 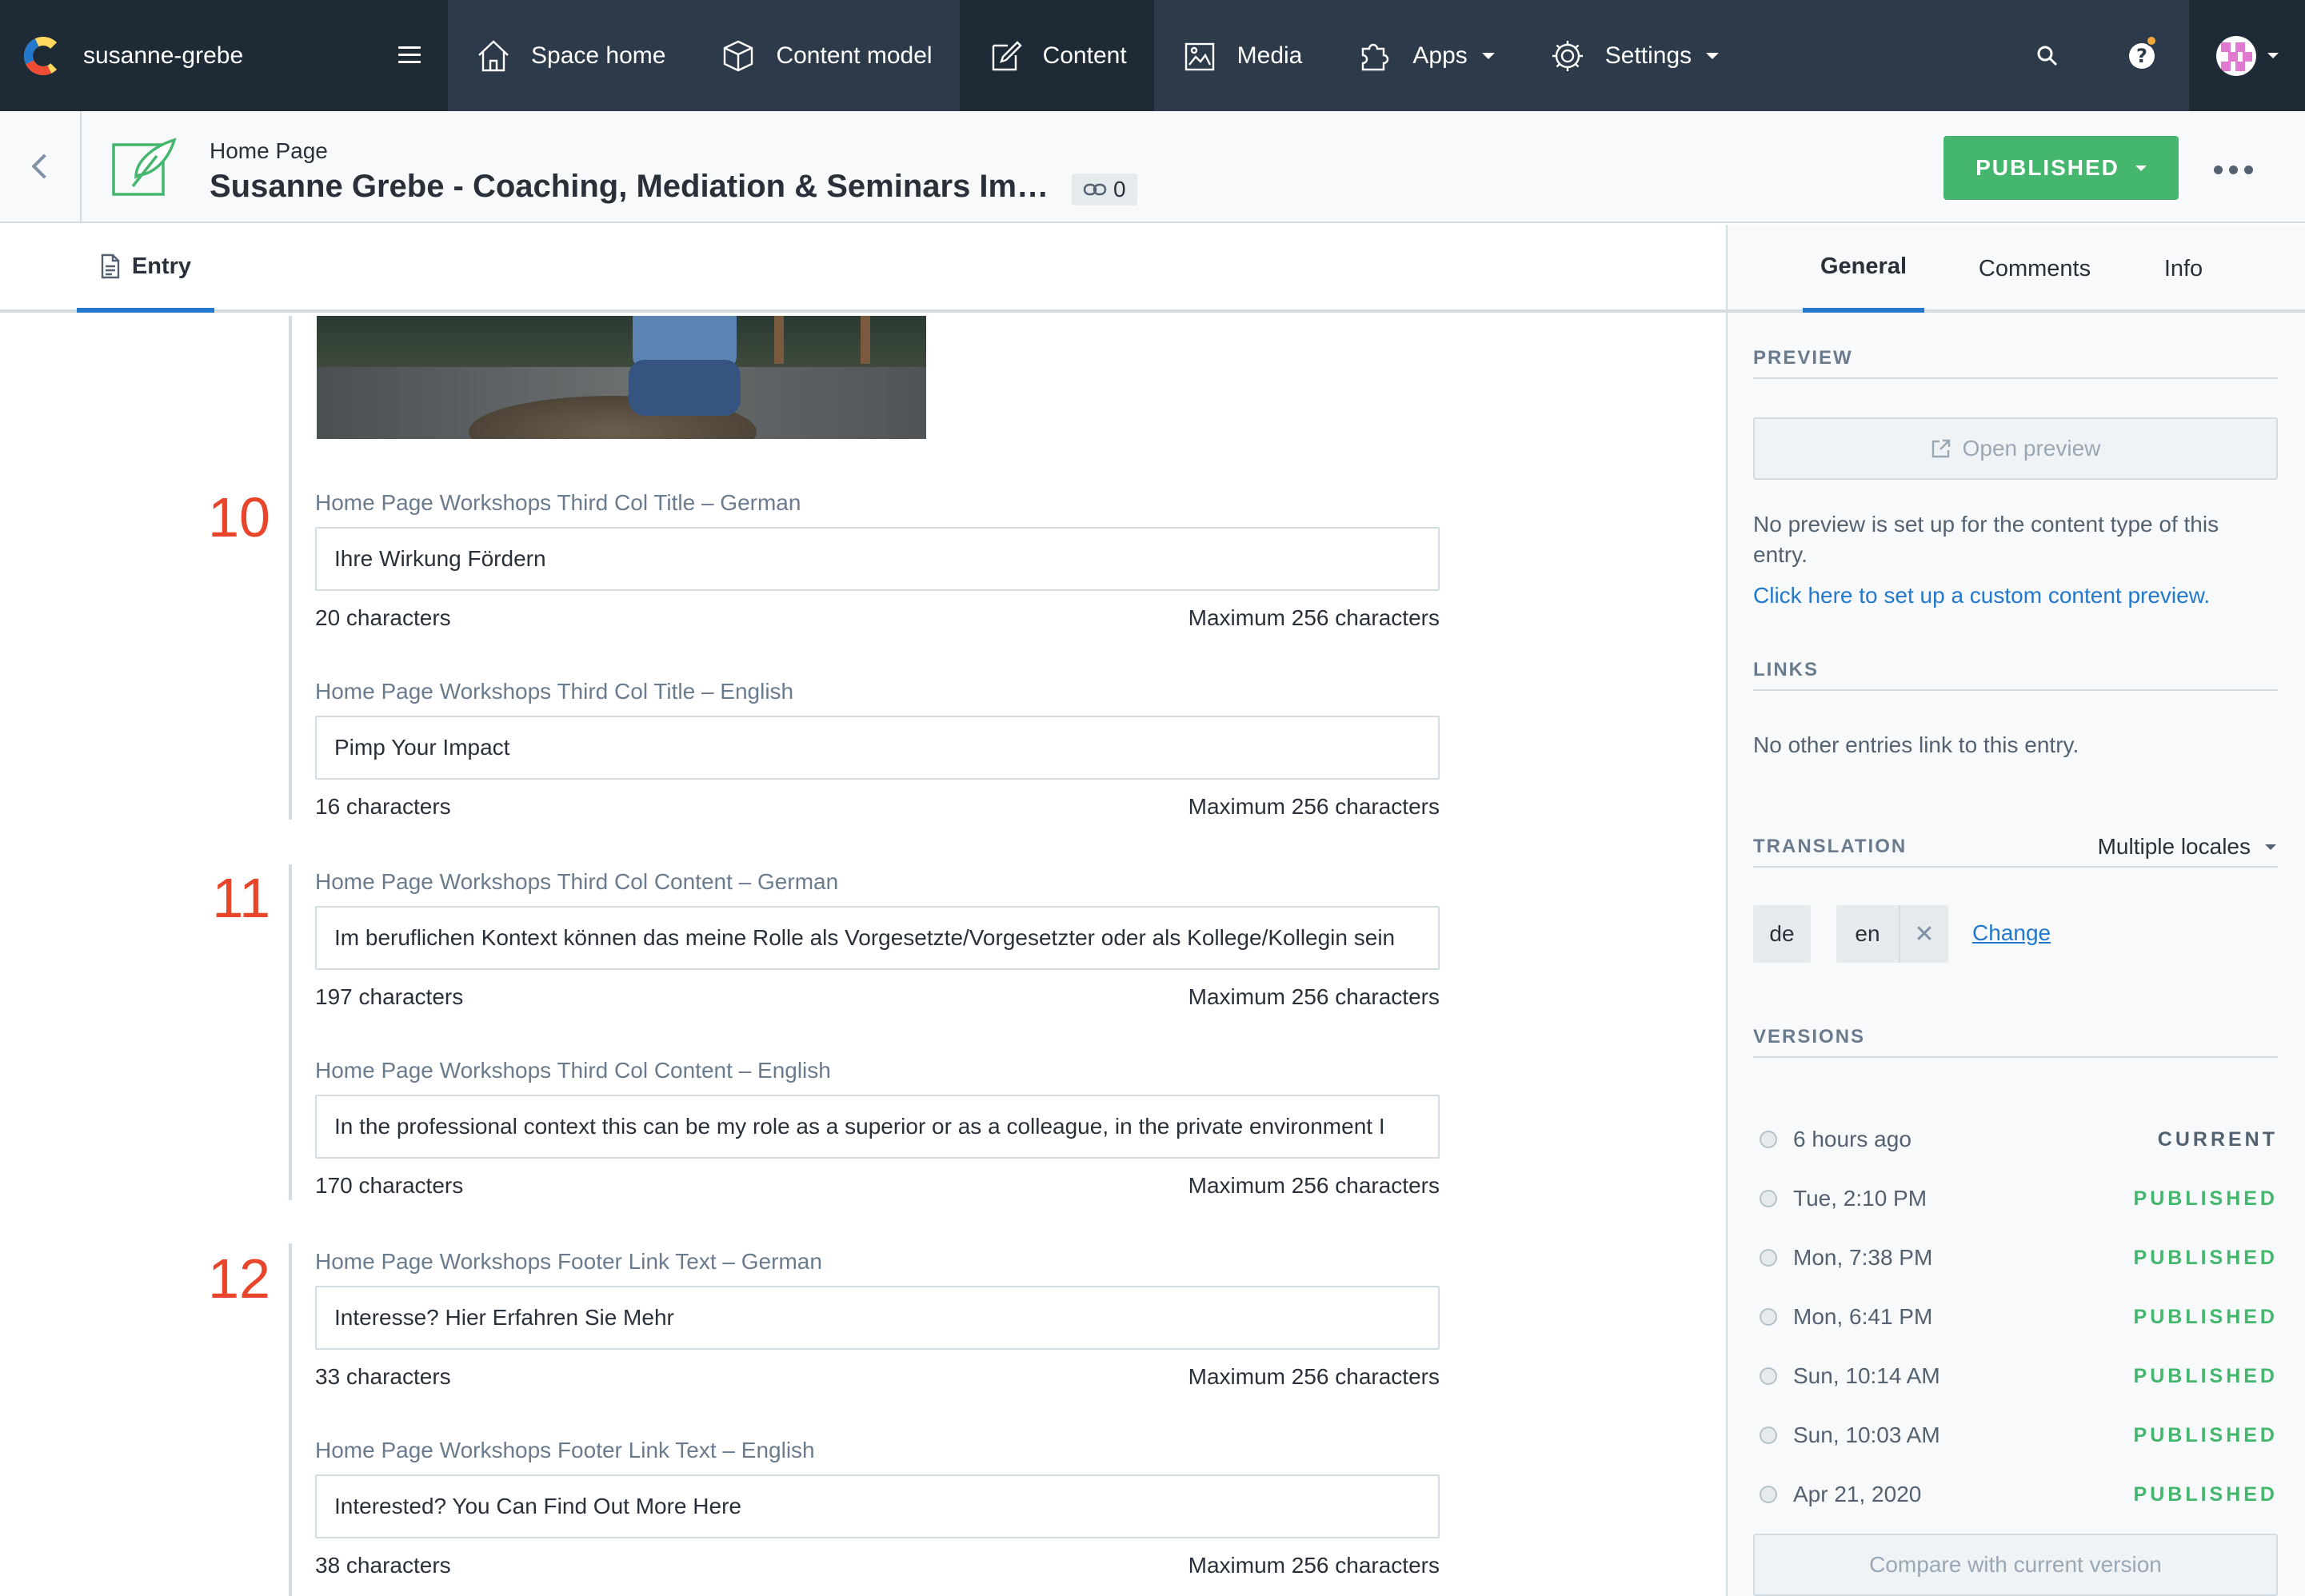 I want to click on edit-icon, so click(x=1007, y=55).